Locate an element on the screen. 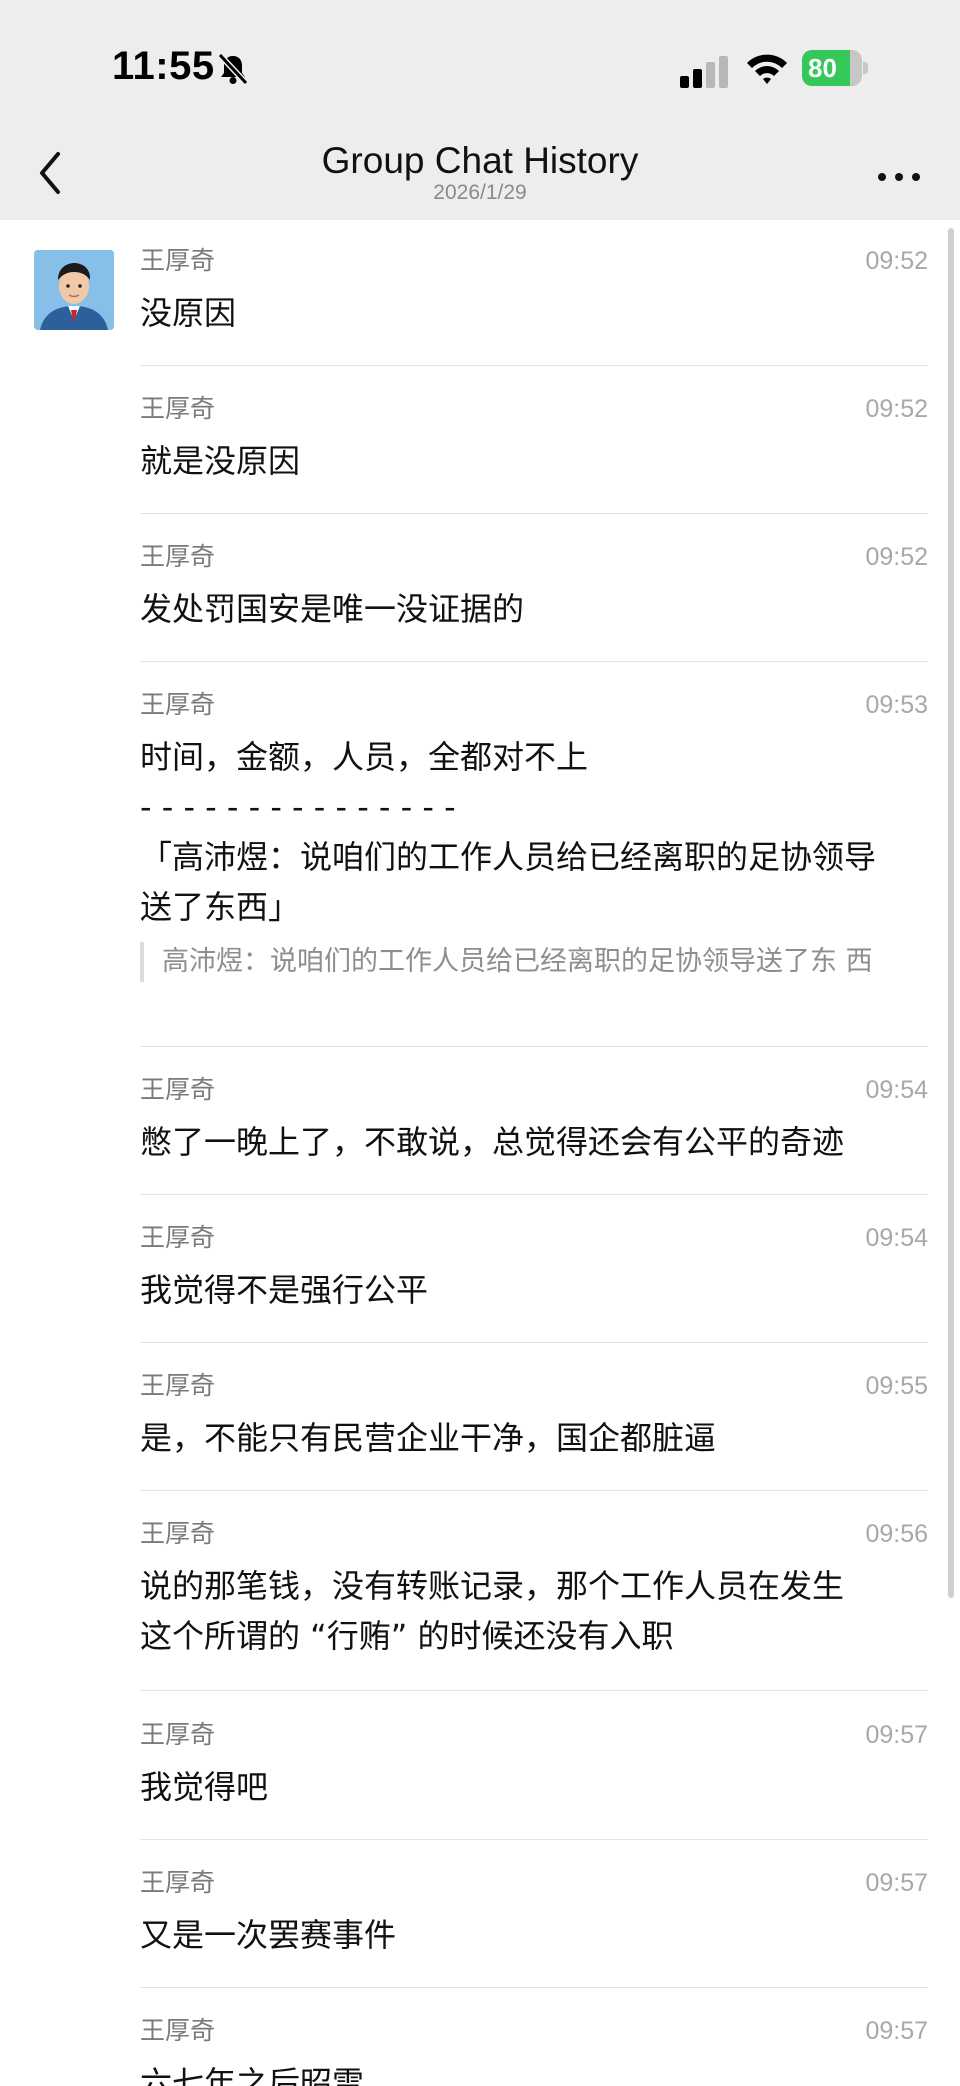 The width and height of the screenshot is (960, 2086). message-item: 王厚奇 09:55 是，不能只有民营企业干净，国企都脏逼 is located at coordinates (534, 1426).